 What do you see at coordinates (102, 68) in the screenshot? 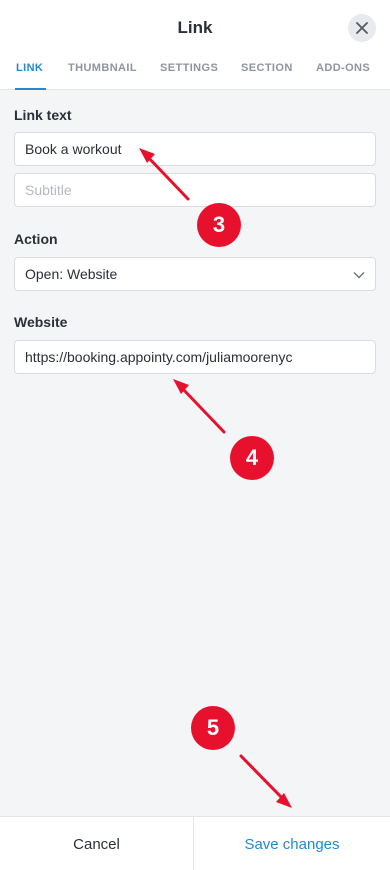
I see `tab-thumbnail: THUMBNAIL` at bounding box center [102, 68].